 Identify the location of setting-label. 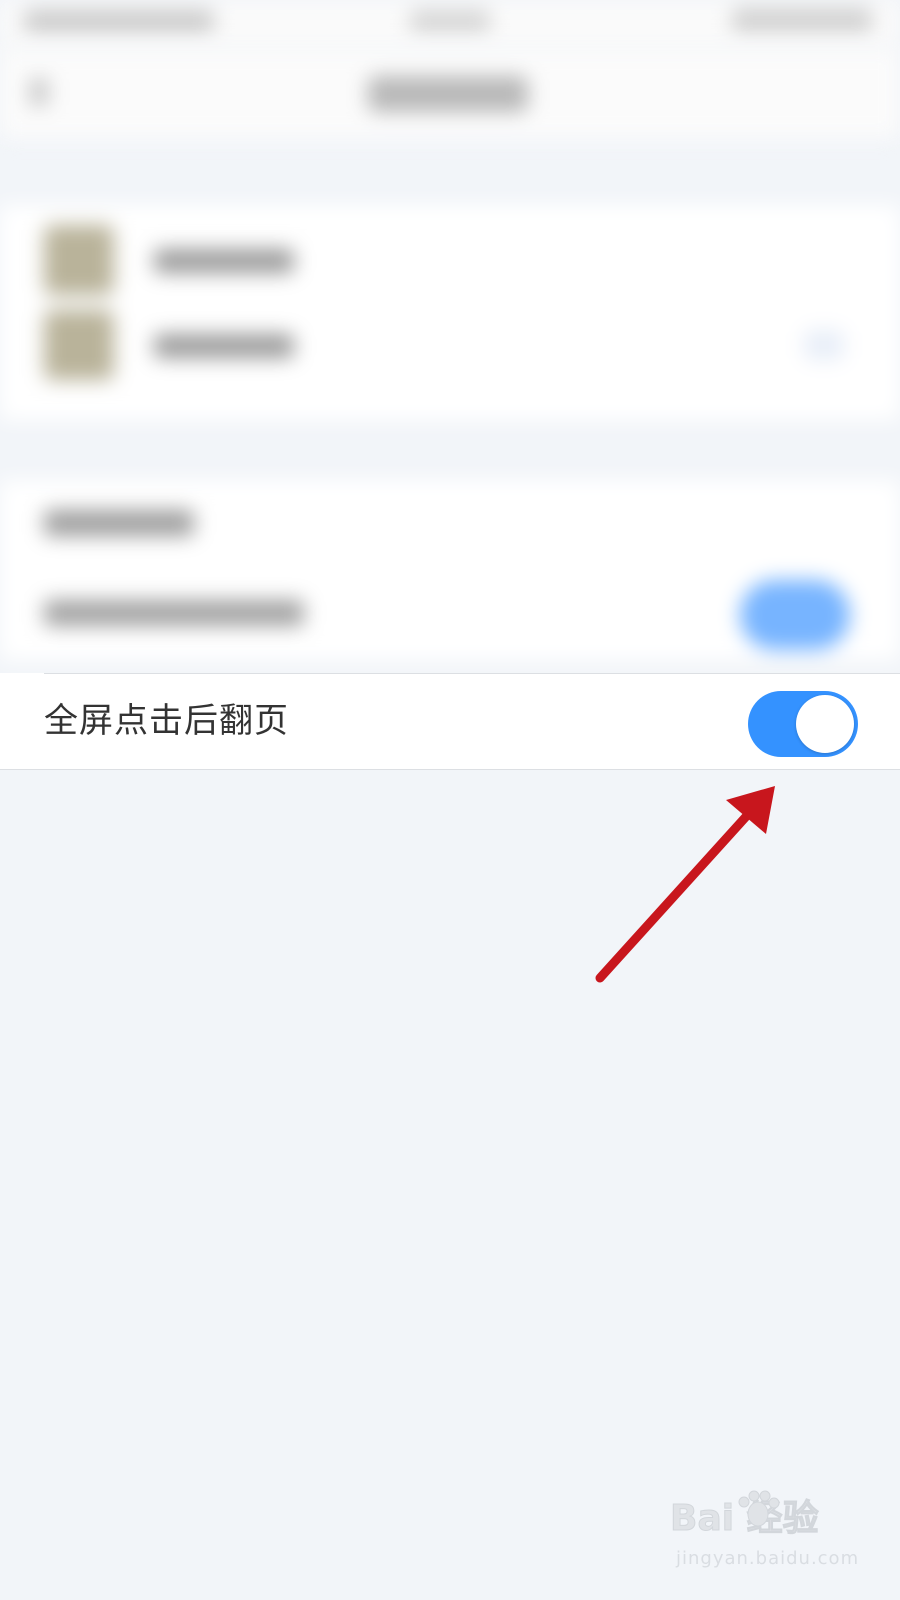
(174, 613).